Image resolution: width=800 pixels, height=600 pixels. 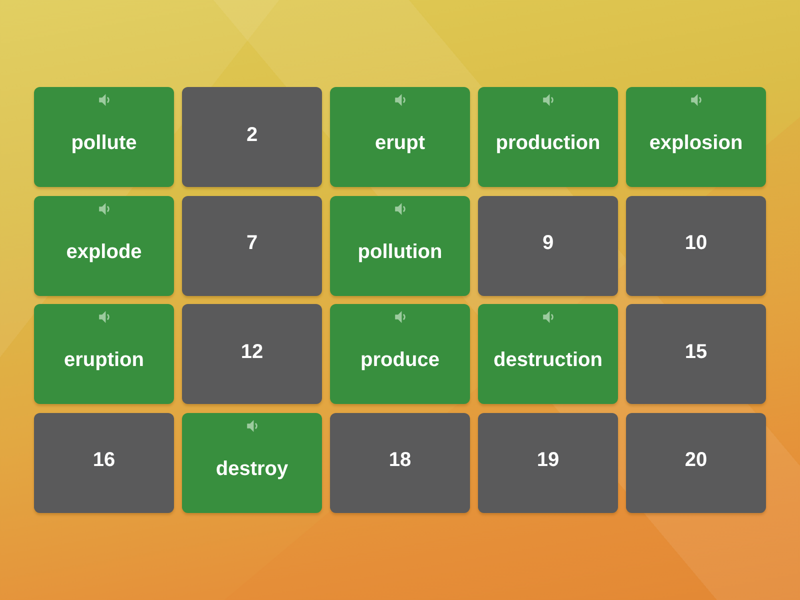 I want to click on number-tile: 7, so click(x=252, y=246).